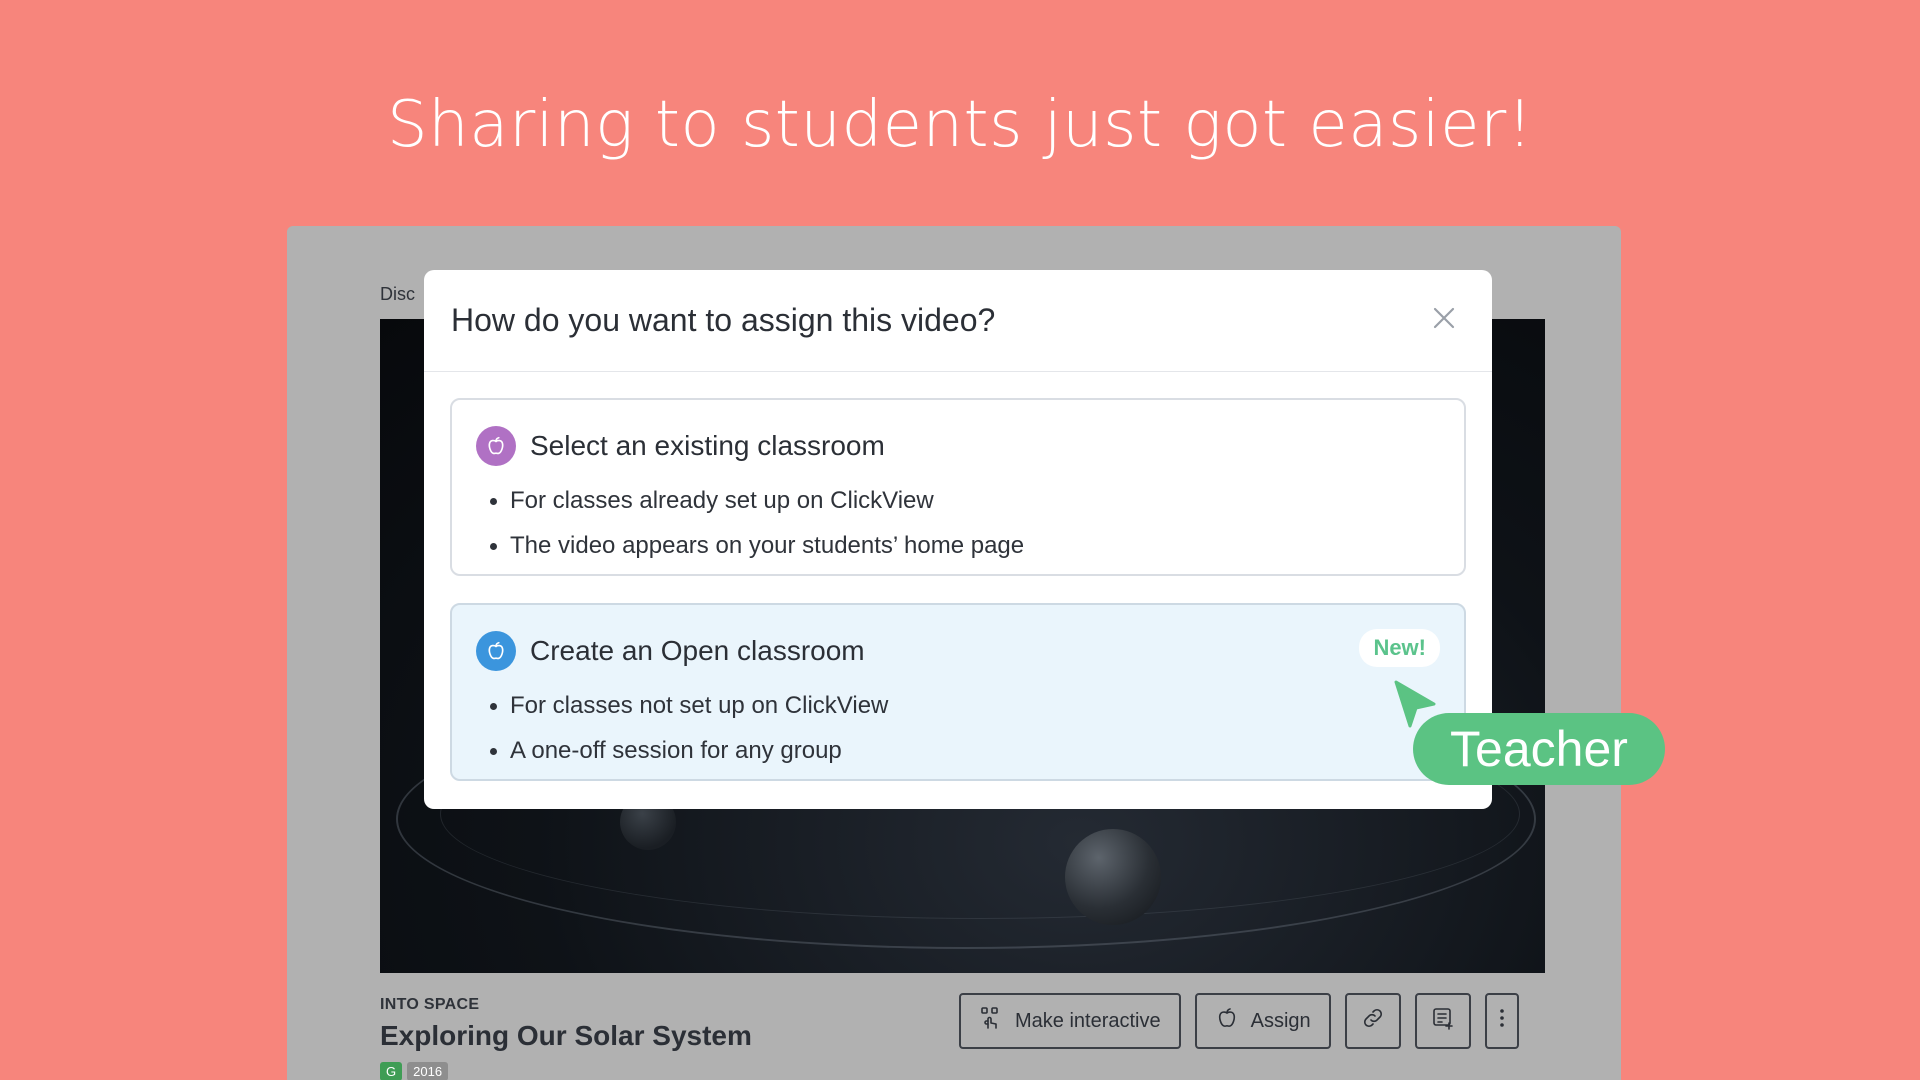 This screenshot has height=1080, width=1920. I want to click on assign-label: Assign, so click(1280, 1020).